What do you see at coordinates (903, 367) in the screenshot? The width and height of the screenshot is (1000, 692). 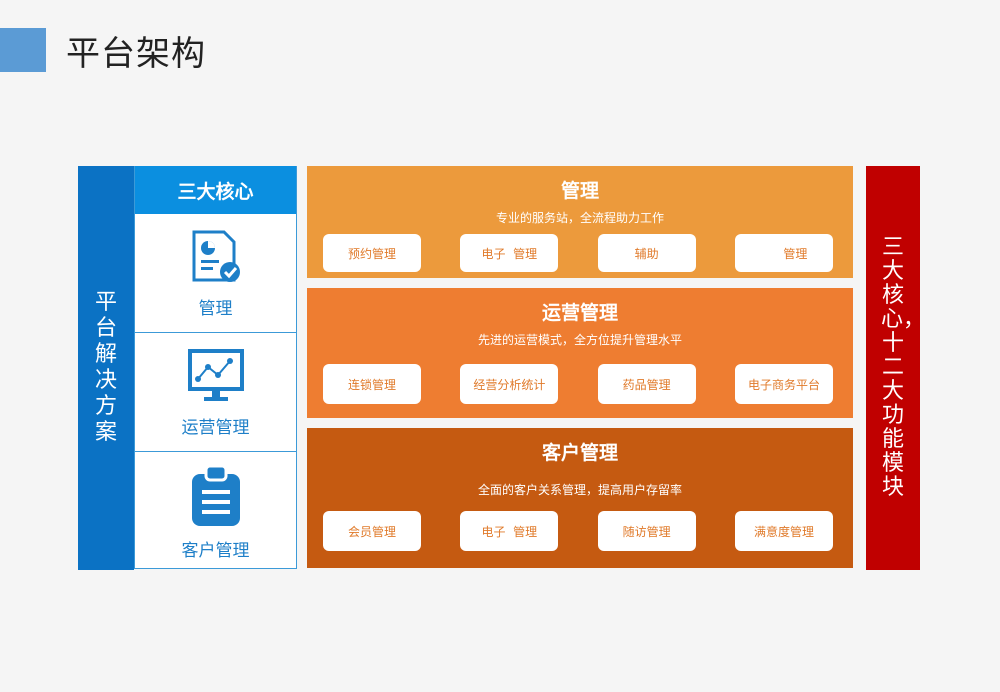 I see `modules-label: 三大核心，十二大功能模块` at bounding box center [903, 367].